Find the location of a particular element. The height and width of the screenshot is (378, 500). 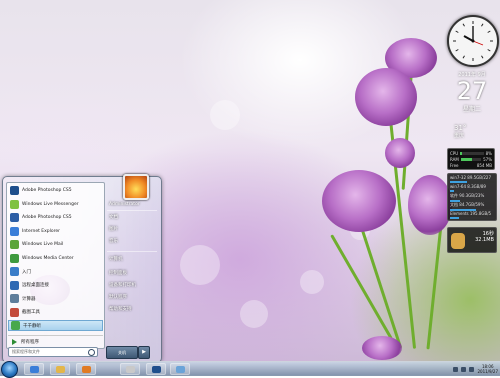

drive-row: 软件 90.3GB/23% is located at coordinates (472, 197).